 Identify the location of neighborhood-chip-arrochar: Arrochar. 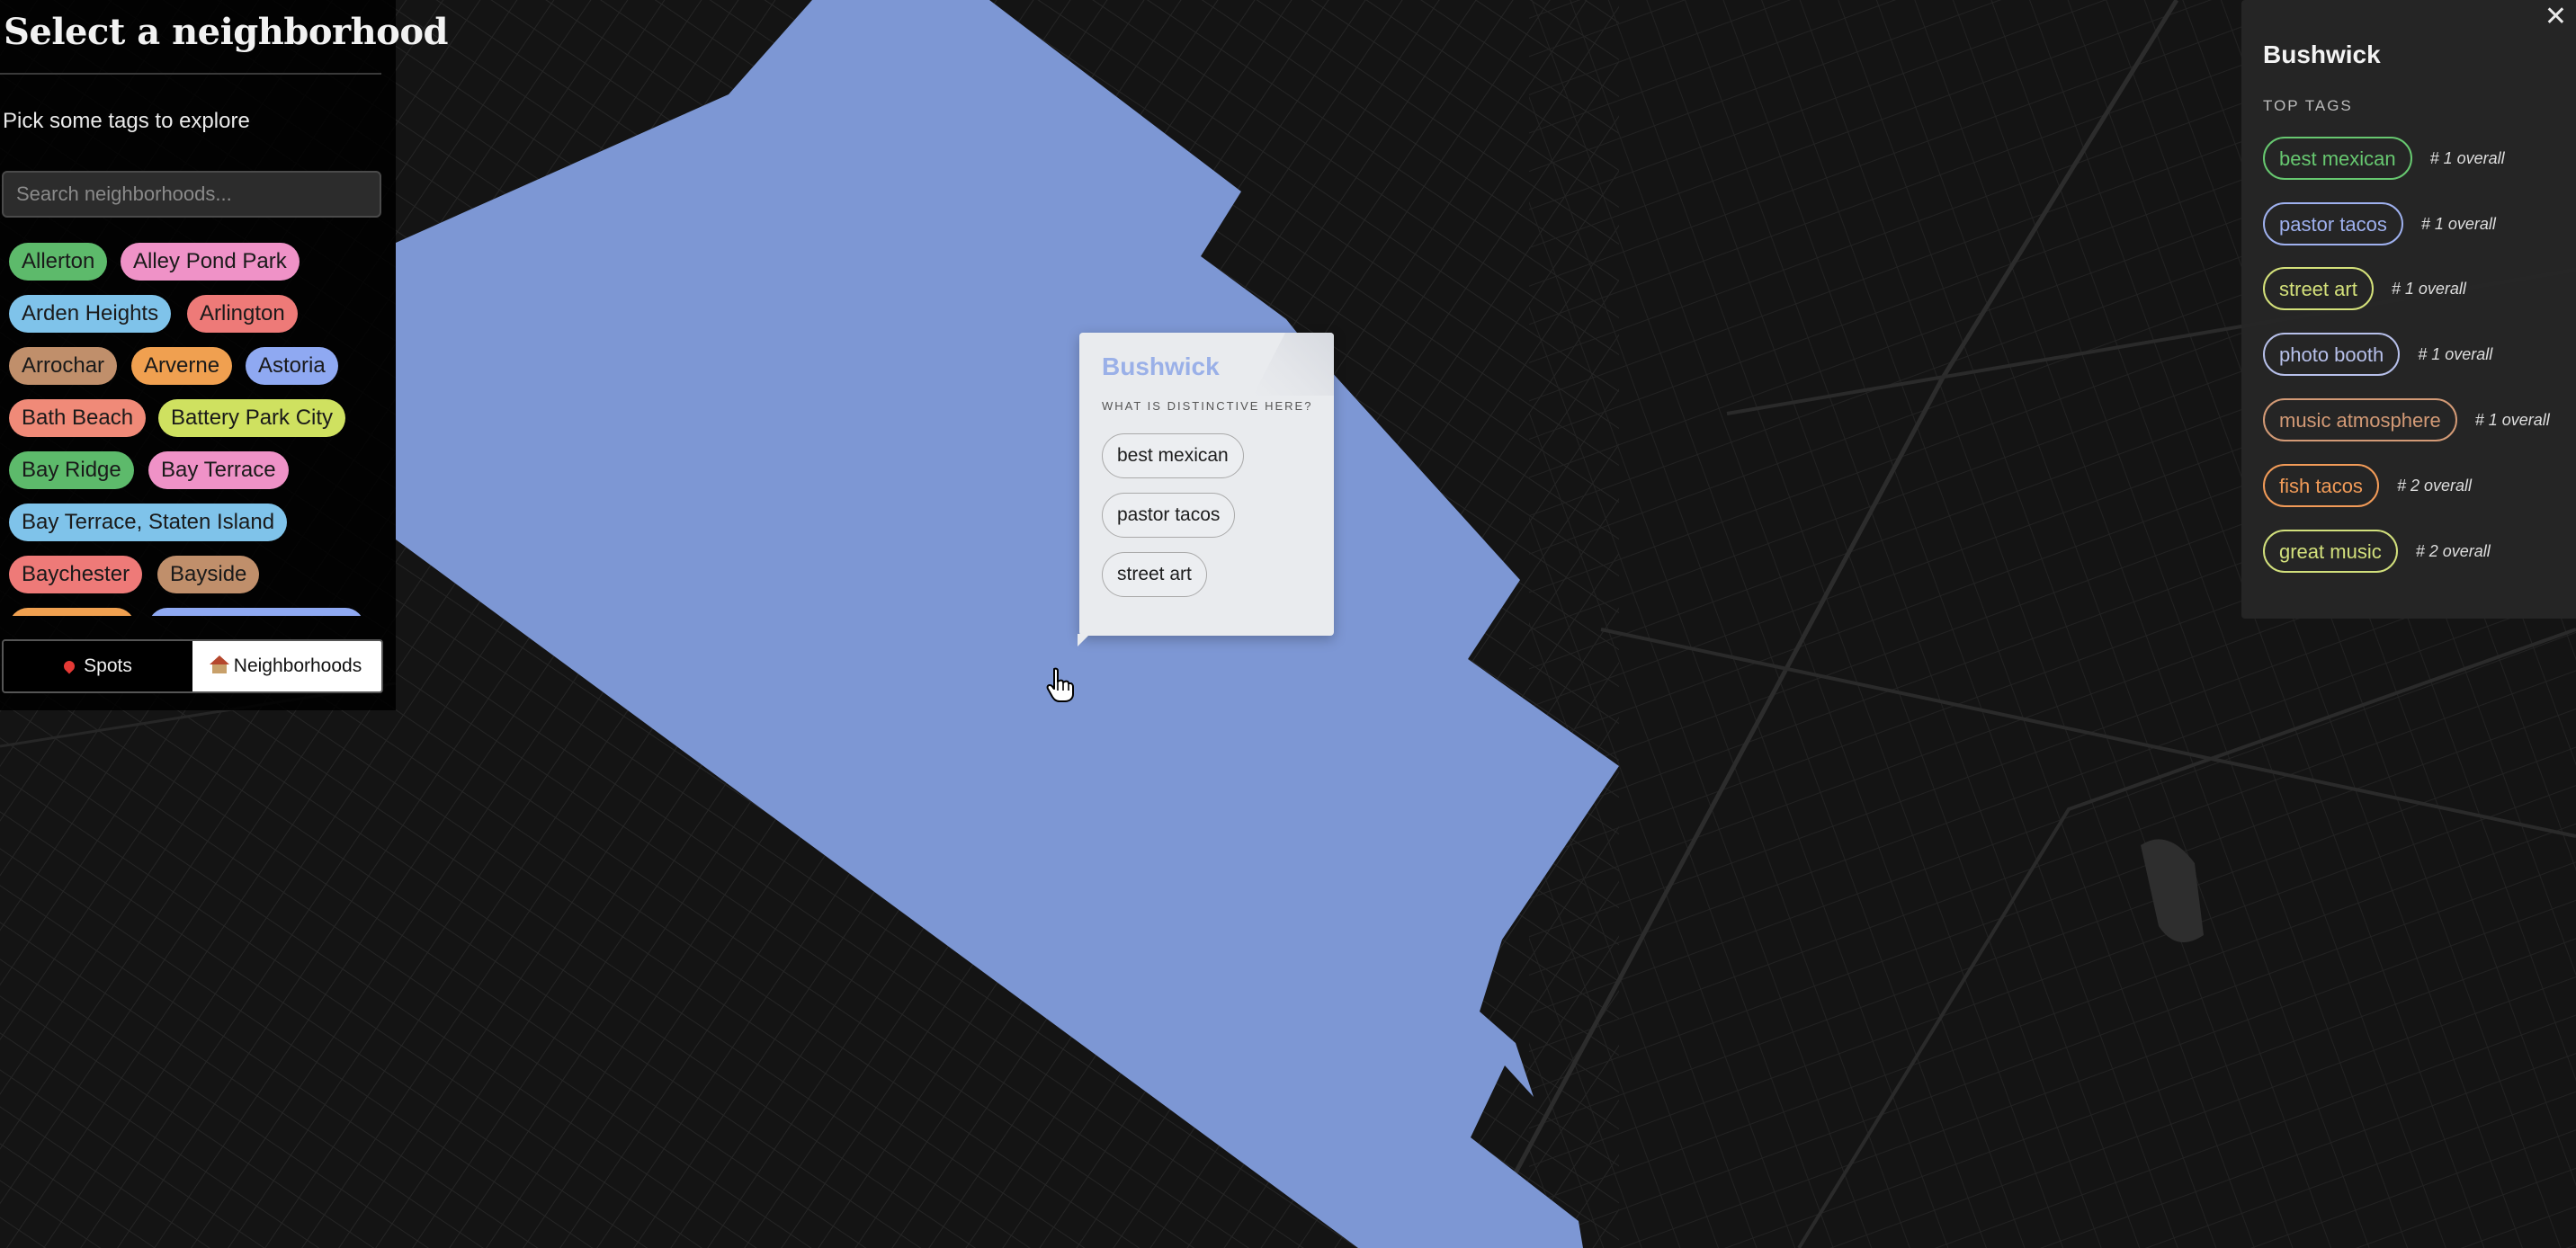
(63, 366).